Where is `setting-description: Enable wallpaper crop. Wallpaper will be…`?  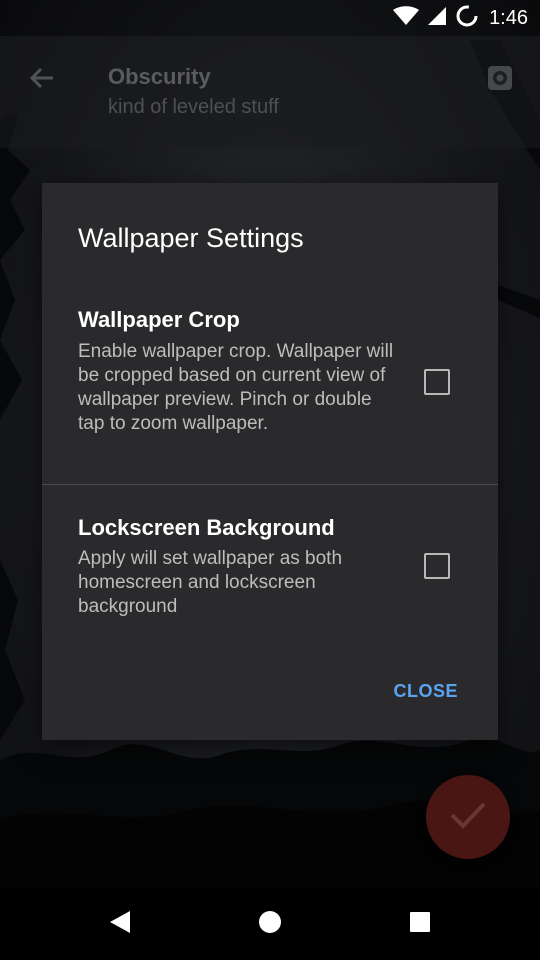 setting-description: Enable wallpaper crop. Wallpaper will be… is located at coordinates (236, 387).